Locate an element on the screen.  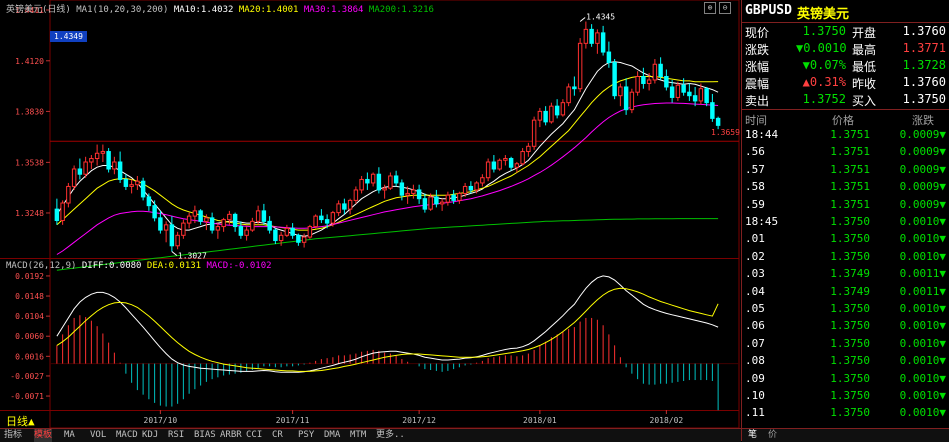
last-price-tag: 1.4349 is located at coordinates (68, 36).